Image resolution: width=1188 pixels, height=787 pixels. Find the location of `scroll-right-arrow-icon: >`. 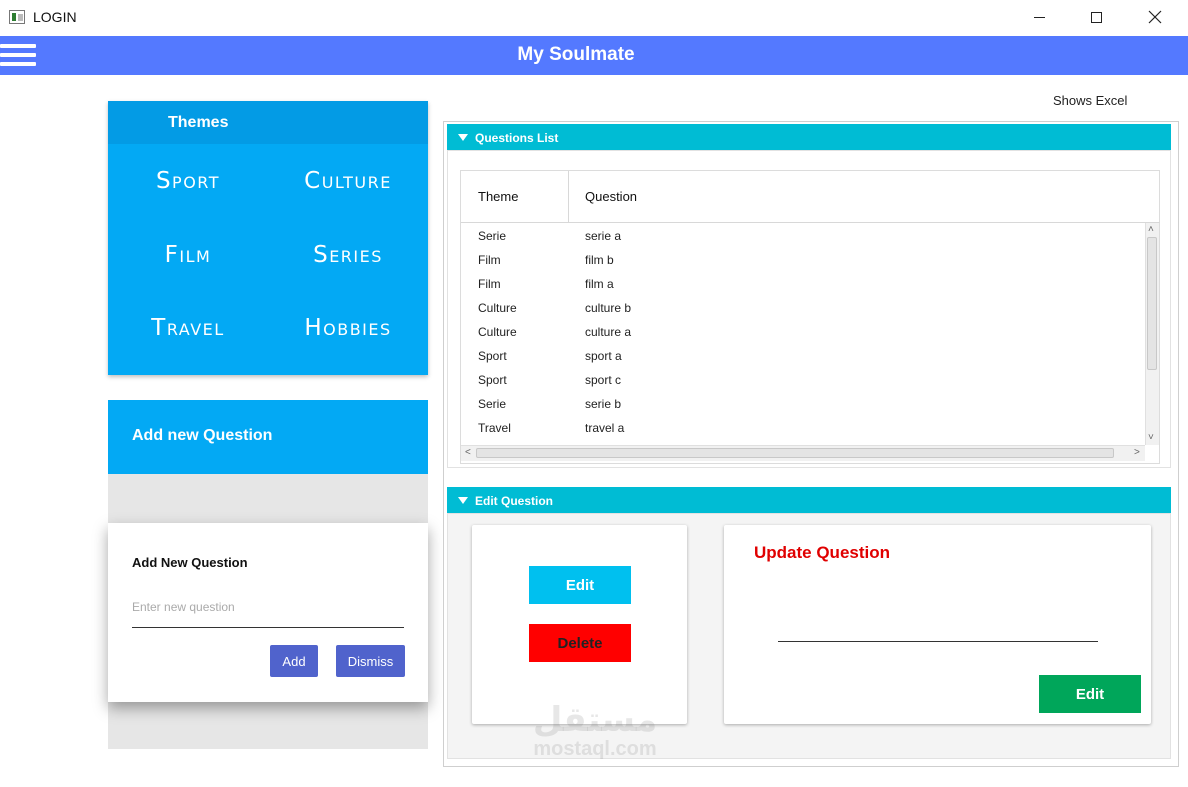

scroll-right-arrow-icon: > is located at coordinates (1137, 452).